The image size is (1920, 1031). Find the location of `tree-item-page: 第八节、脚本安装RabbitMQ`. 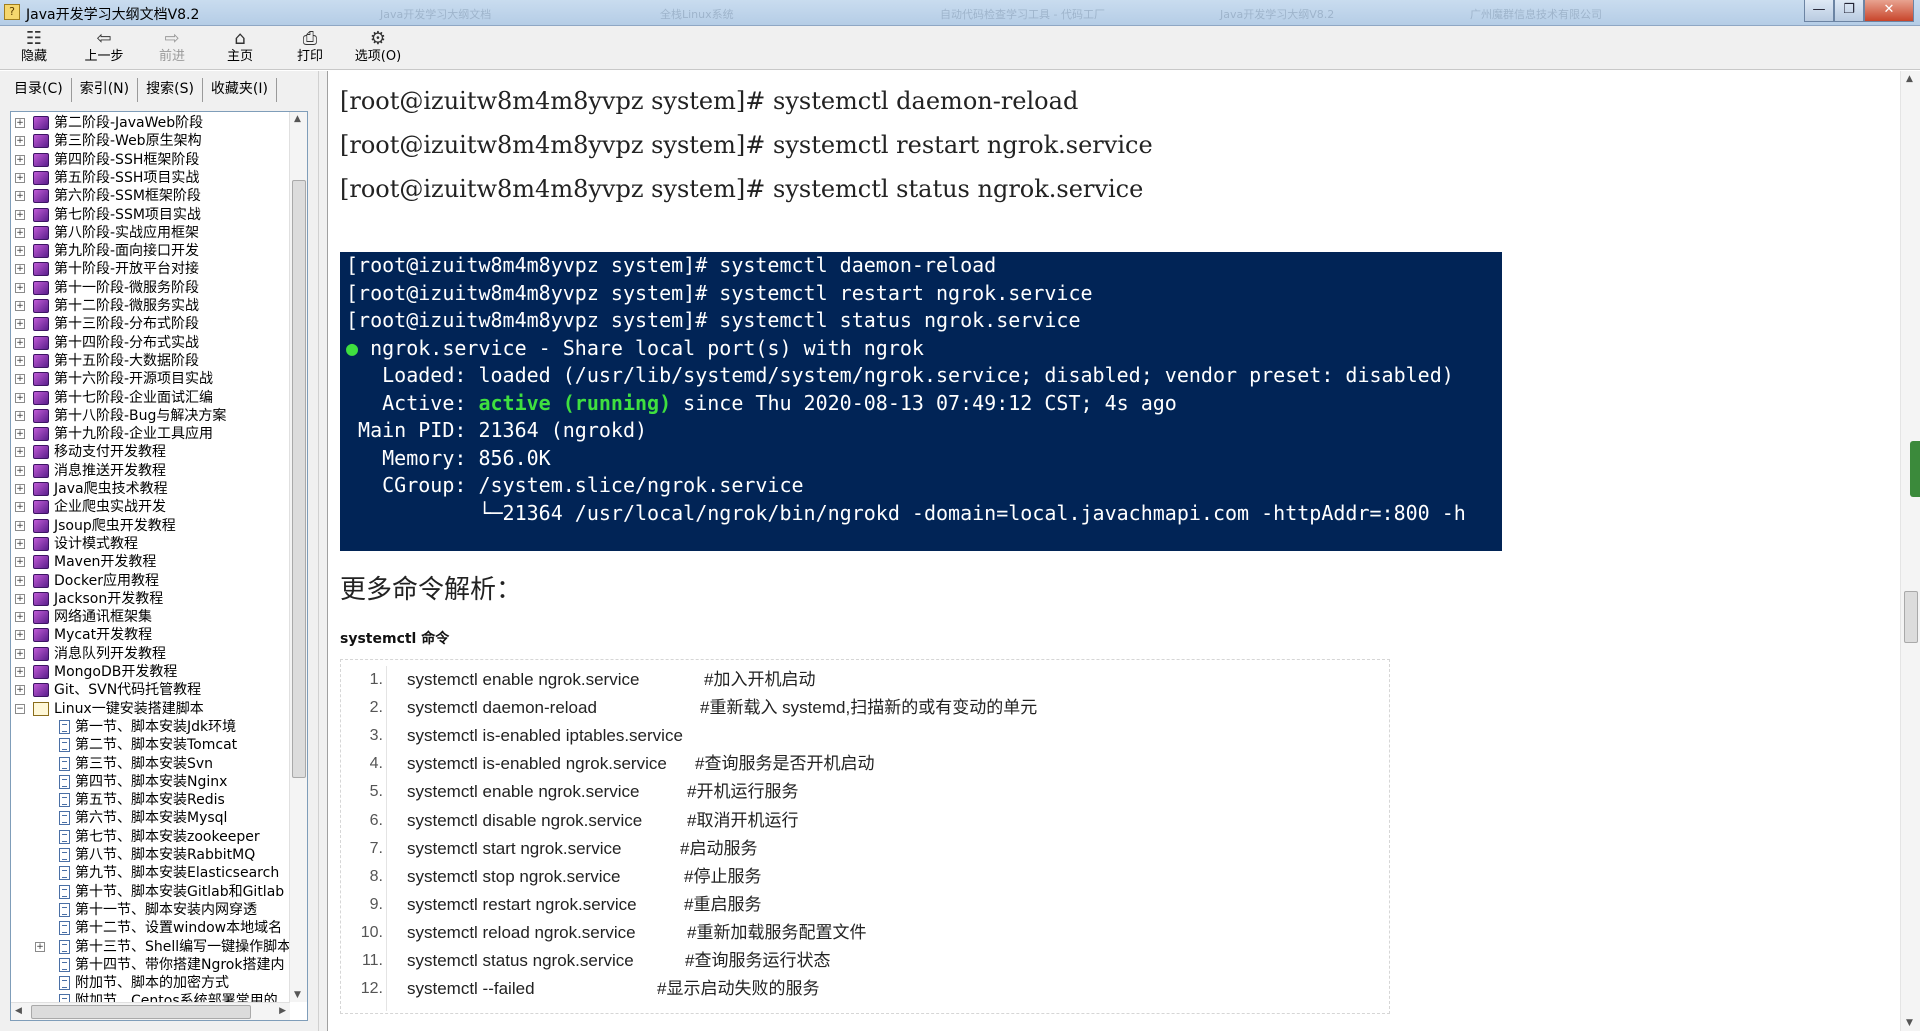

tree-item-page: 第八节、脚本安装RabbitMQ is located at coordinates (150, 855).